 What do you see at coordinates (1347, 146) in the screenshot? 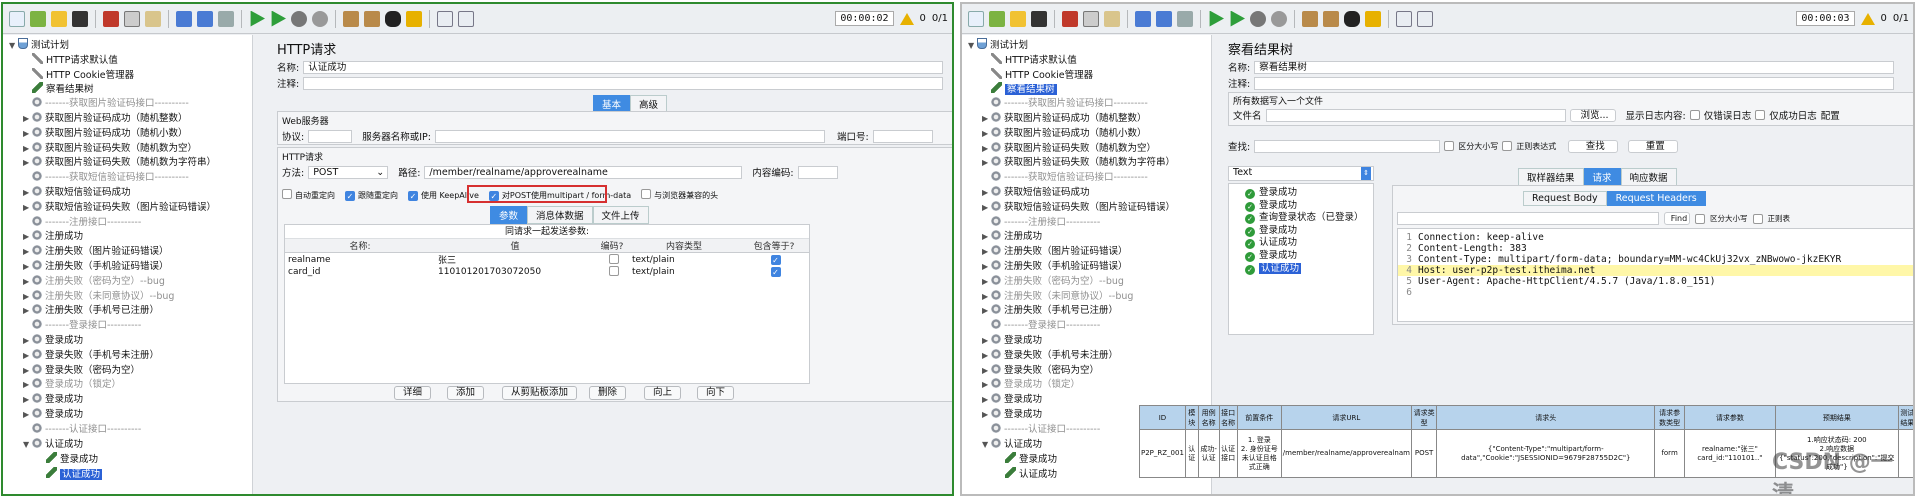
I see `find-input` at bounding box center [1347, 146].